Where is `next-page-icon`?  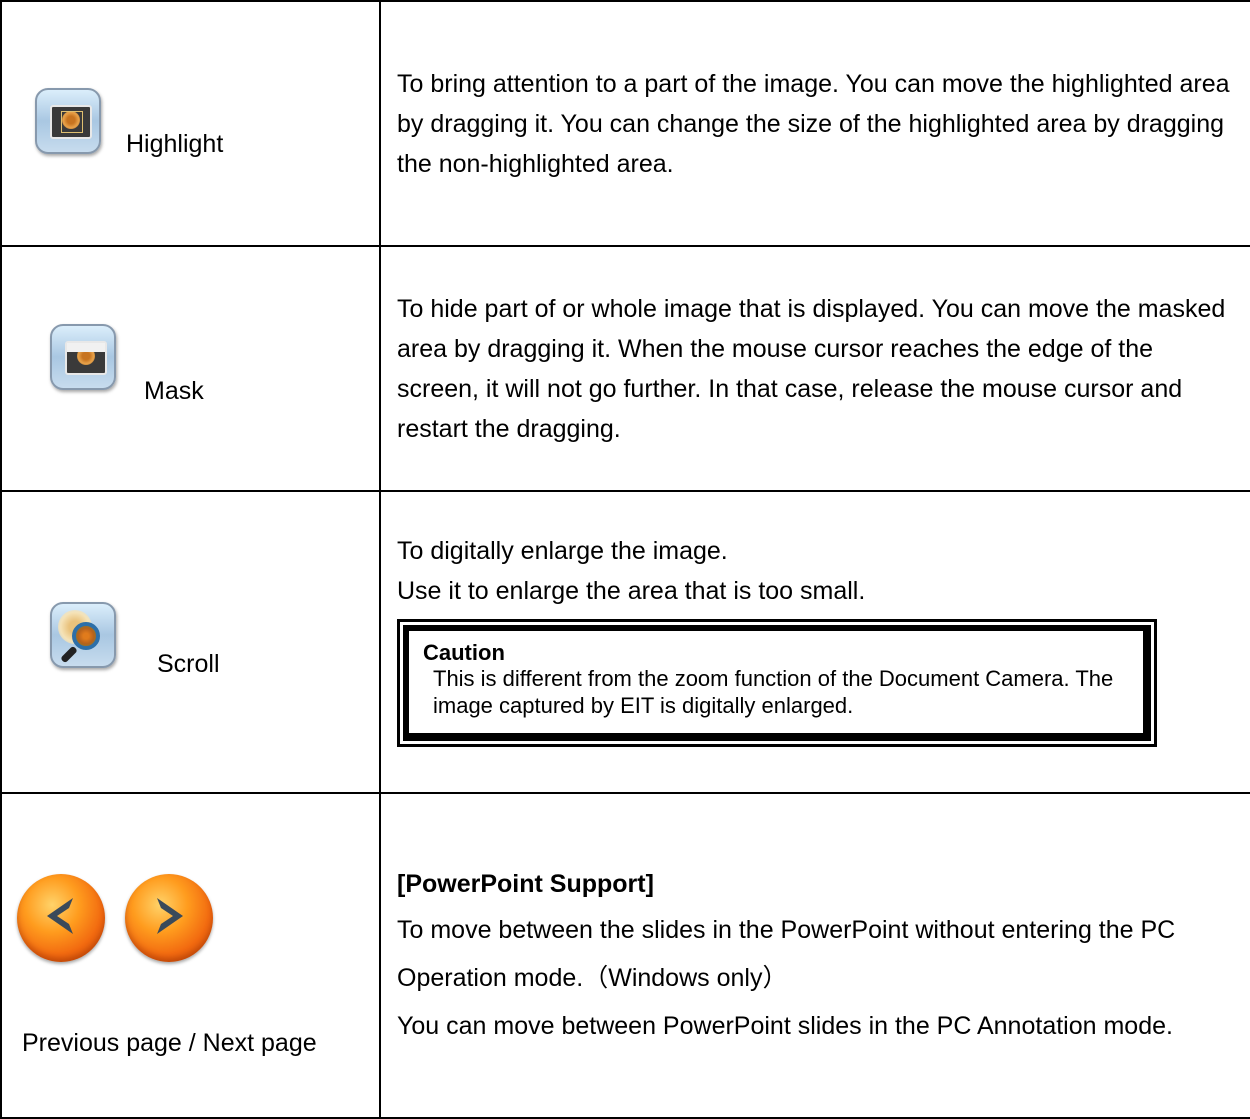 next-page-icon is located at coordinates (169, 918).